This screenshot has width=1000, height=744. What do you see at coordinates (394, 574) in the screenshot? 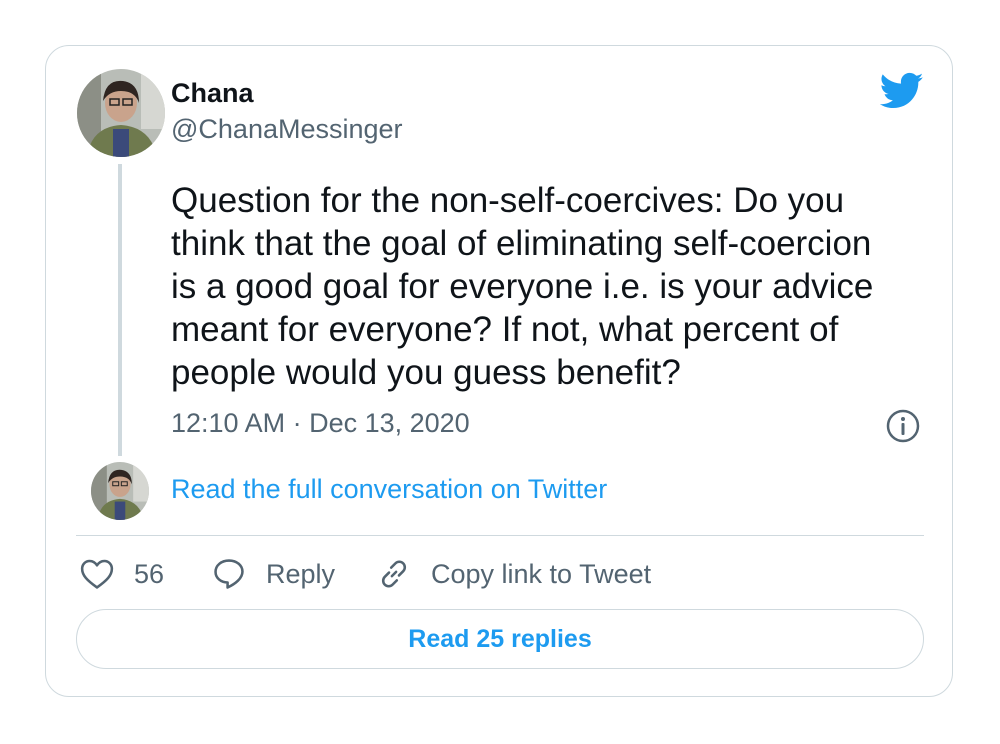
I see `link-icon` at bounding box center [394, 574].